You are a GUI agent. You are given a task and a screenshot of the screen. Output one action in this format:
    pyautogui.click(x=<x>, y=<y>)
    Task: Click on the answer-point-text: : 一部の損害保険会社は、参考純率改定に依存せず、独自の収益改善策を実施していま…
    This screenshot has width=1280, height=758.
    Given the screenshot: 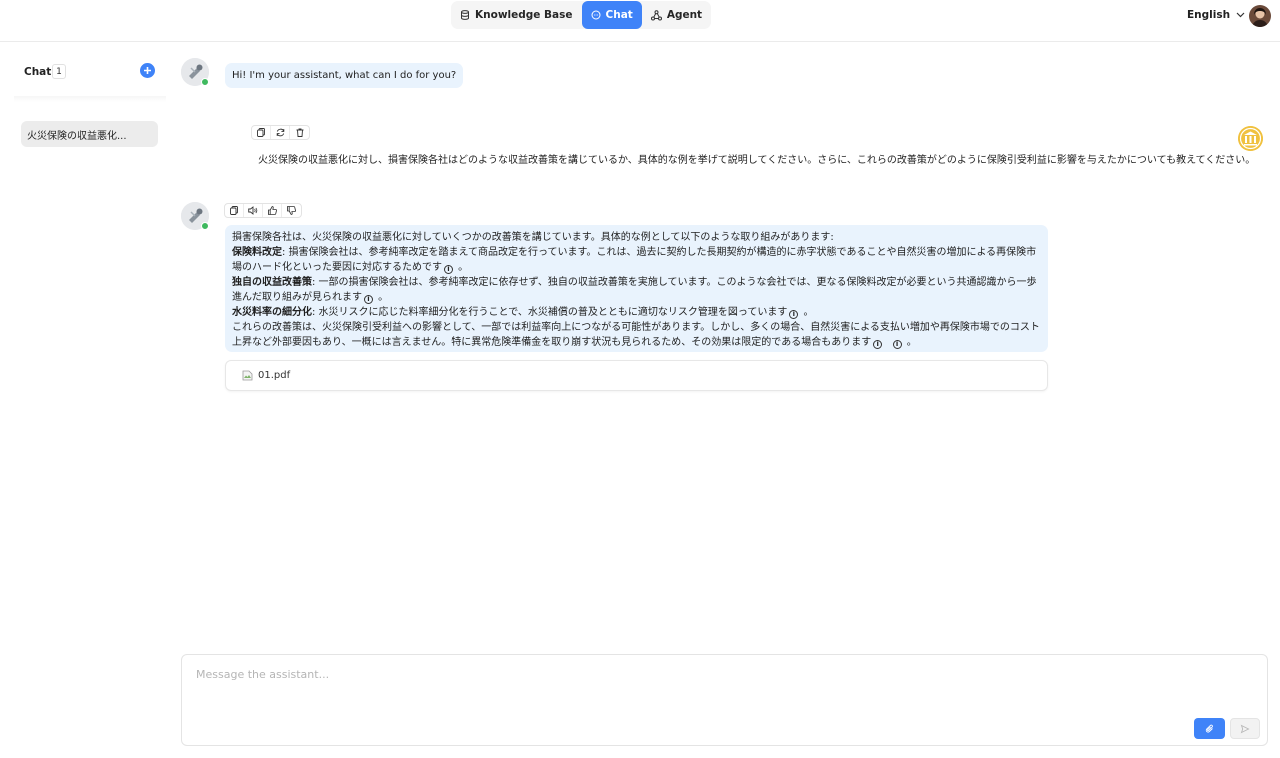 What is the action you would take?
    pyautogui.click(x=634, y=290)
    